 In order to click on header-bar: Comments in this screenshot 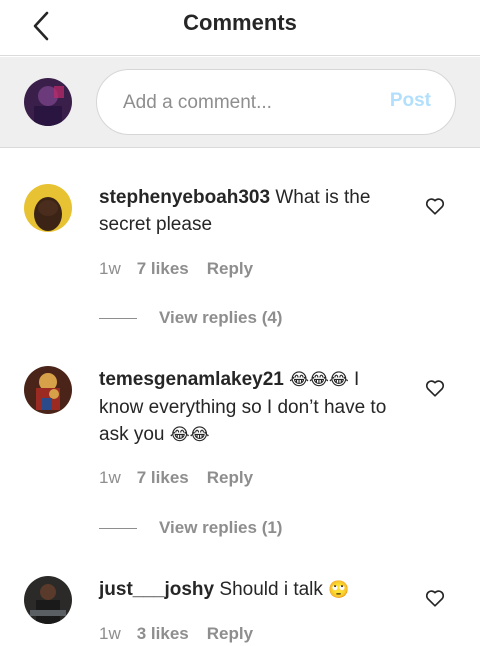, I will do `click(240, 28)`.